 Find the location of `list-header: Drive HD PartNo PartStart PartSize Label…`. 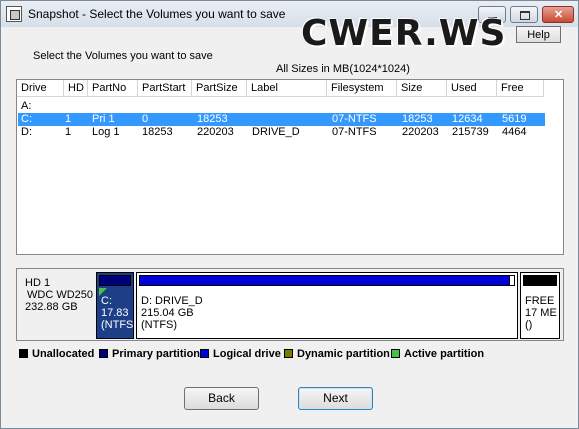

list-header: Drive HD PartNo PartStart PartSize Label… is located at coordinates (290, 88).